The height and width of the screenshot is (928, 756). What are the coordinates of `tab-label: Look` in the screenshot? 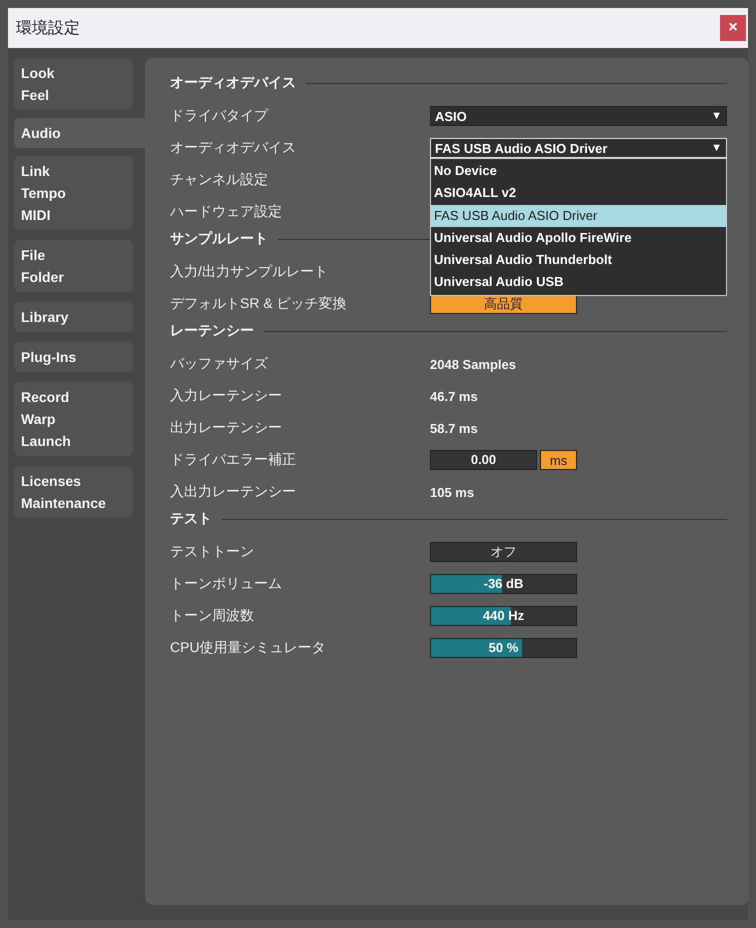 It's located at (73, 73).